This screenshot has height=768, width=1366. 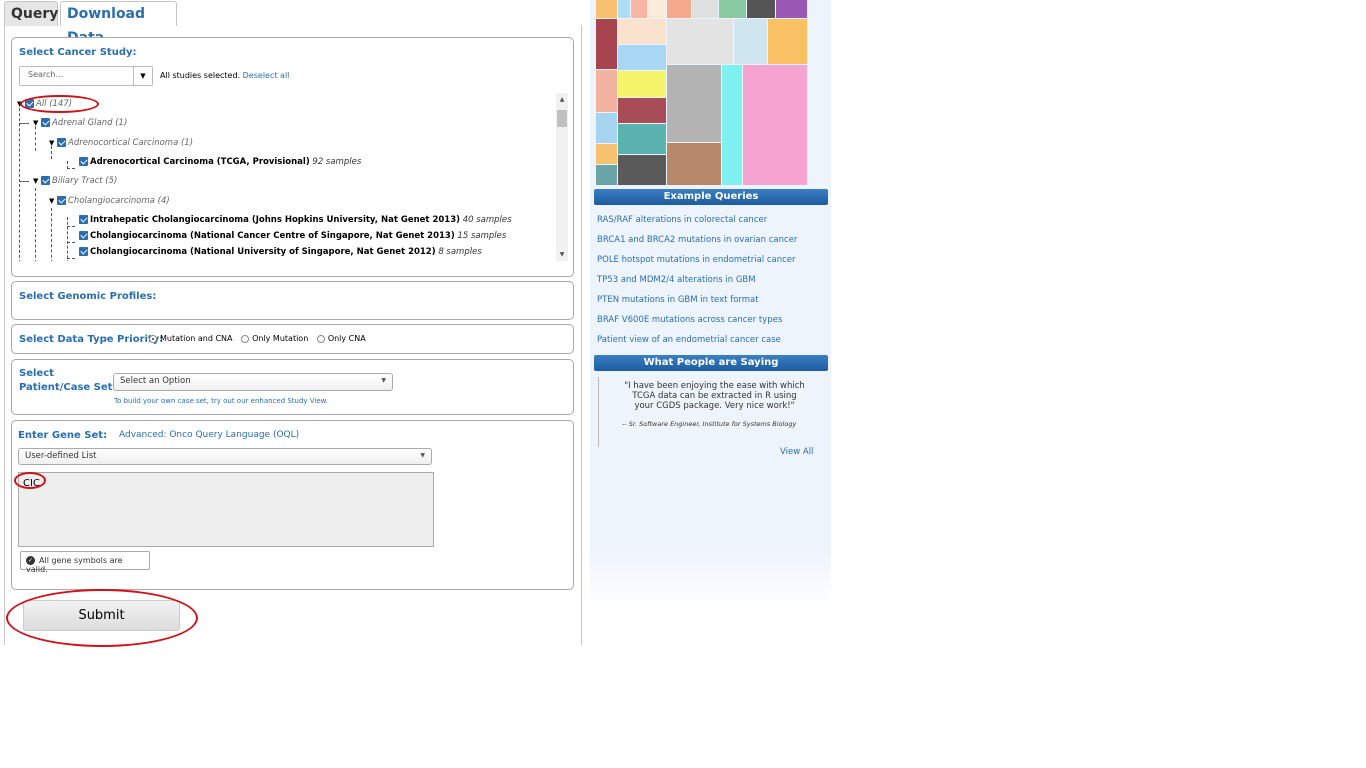 I want to click on deselect-all-link: Deselect all, so click(x=266, y=75).